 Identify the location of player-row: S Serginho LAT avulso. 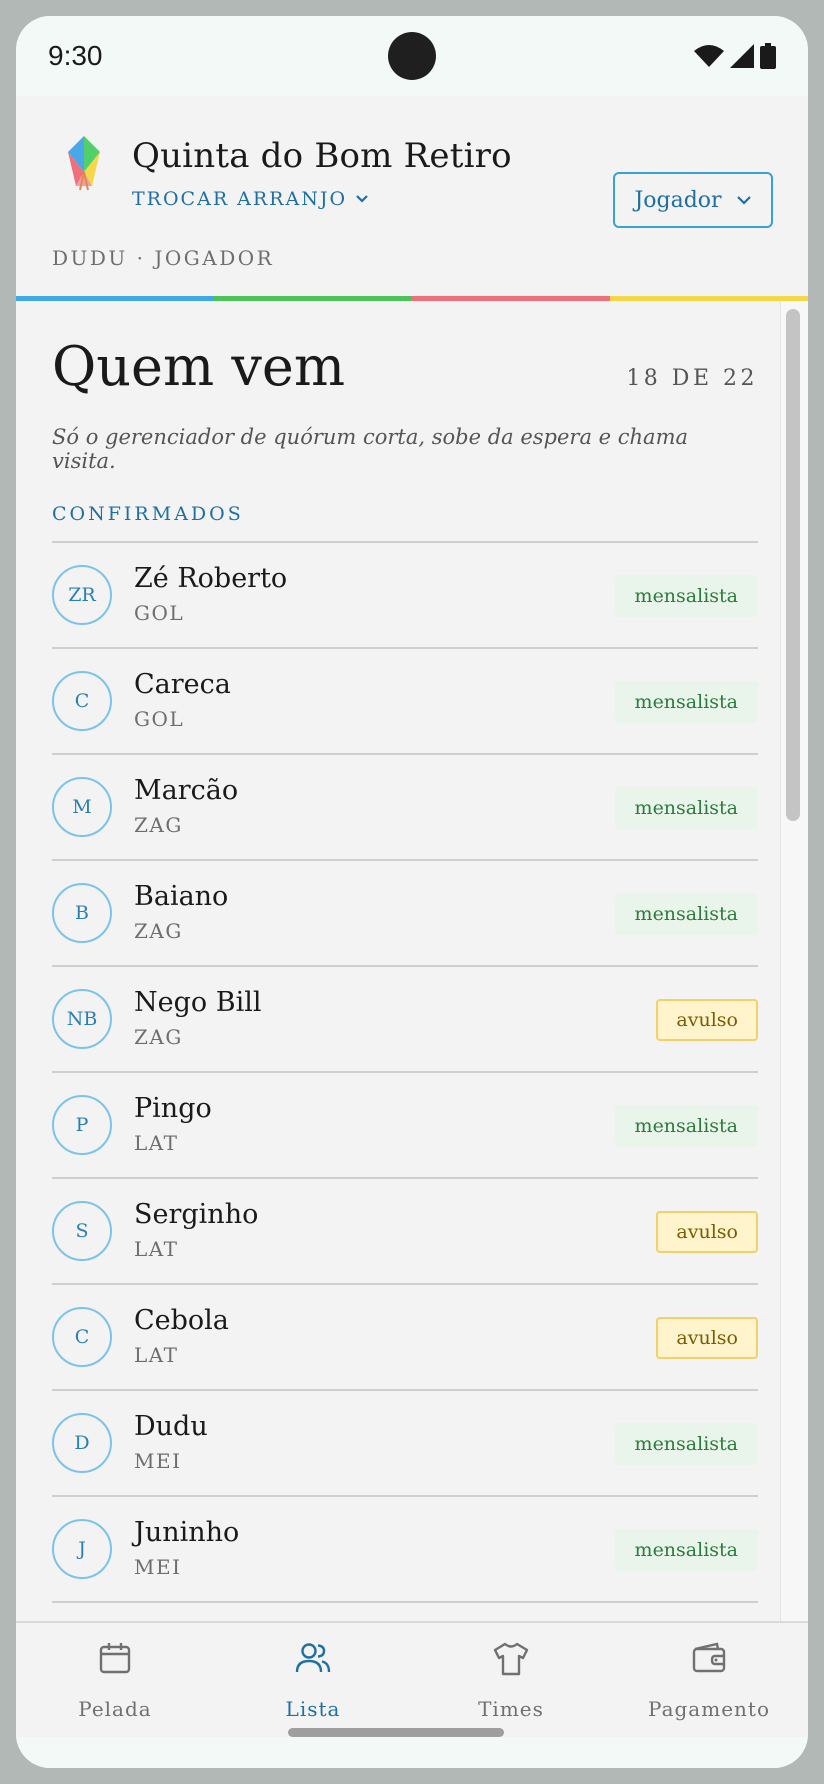
(405, 1232).